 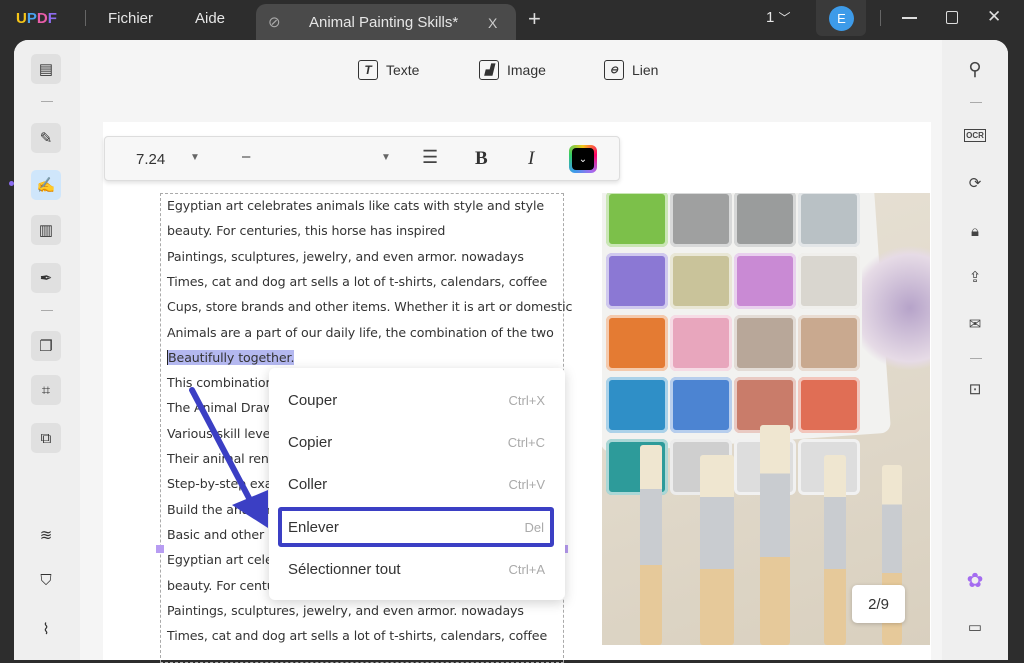 I want to click on chevron-down-icon: ⌄, so click(x=583, y=159).